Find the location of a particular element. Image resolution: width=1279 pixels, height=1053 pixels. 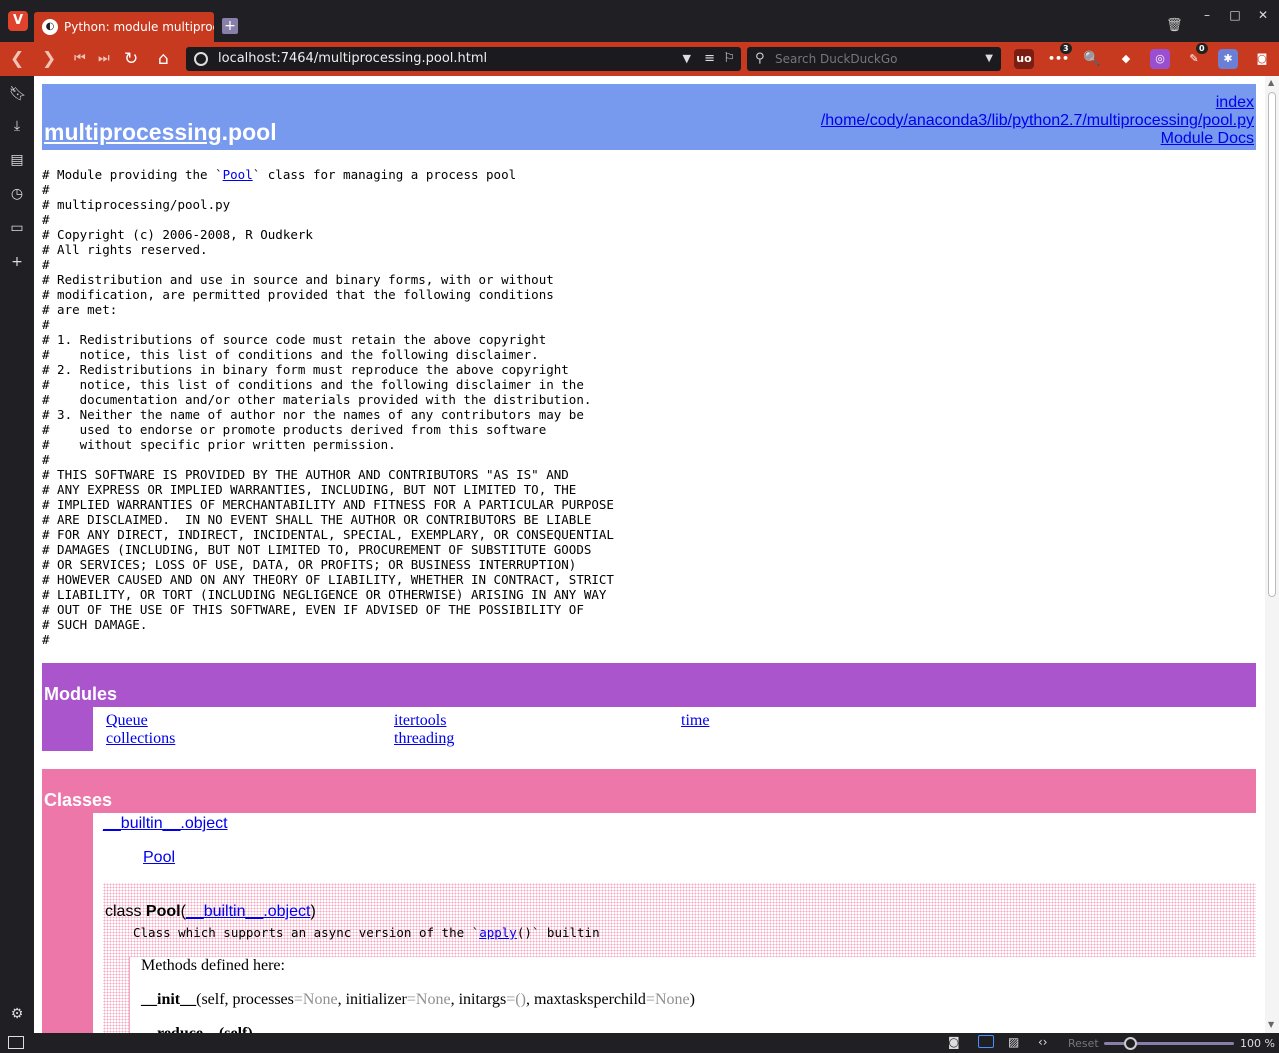

pool-class-link: Pool is located at coordinates (159, 857).